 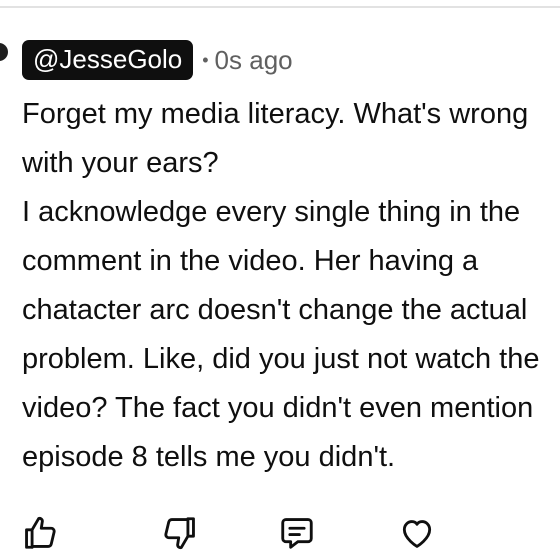 I want to click on dislike-button, so click(x=180, y=533).